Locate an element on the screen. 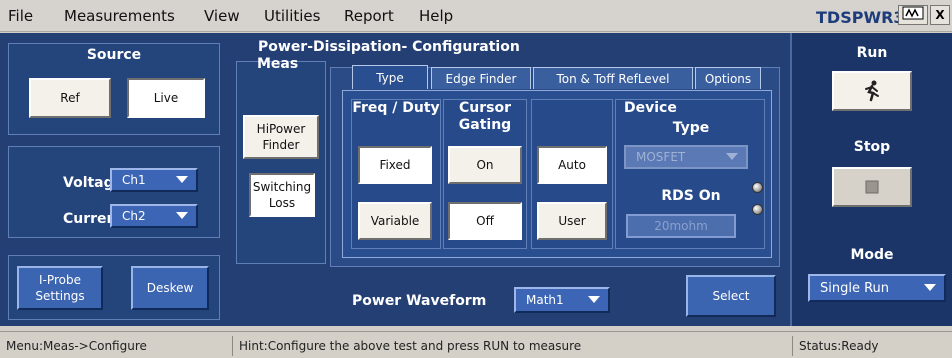  source-group: Source Ref Live is located at coordinates (114, 89).